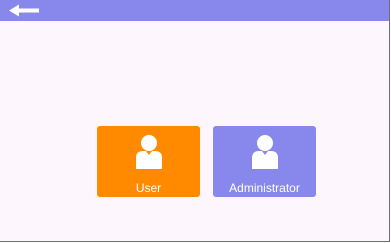  Describe the element at coordinates (194, 10) in the screenshot. I see `top-bar` at that location.